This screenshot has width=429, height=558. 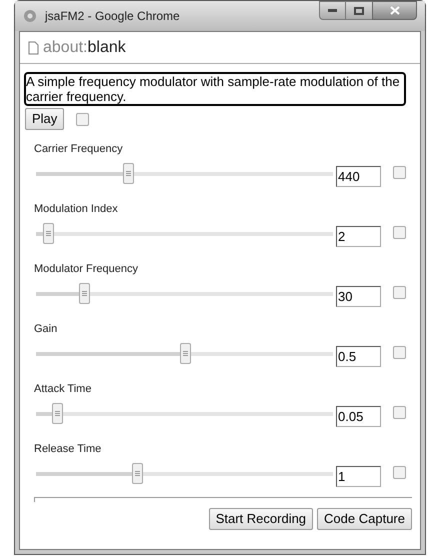 What do you see at coordinates (44, 119) in the screenshot?
I see `play-button: Play` at bounding box center [44, 119].